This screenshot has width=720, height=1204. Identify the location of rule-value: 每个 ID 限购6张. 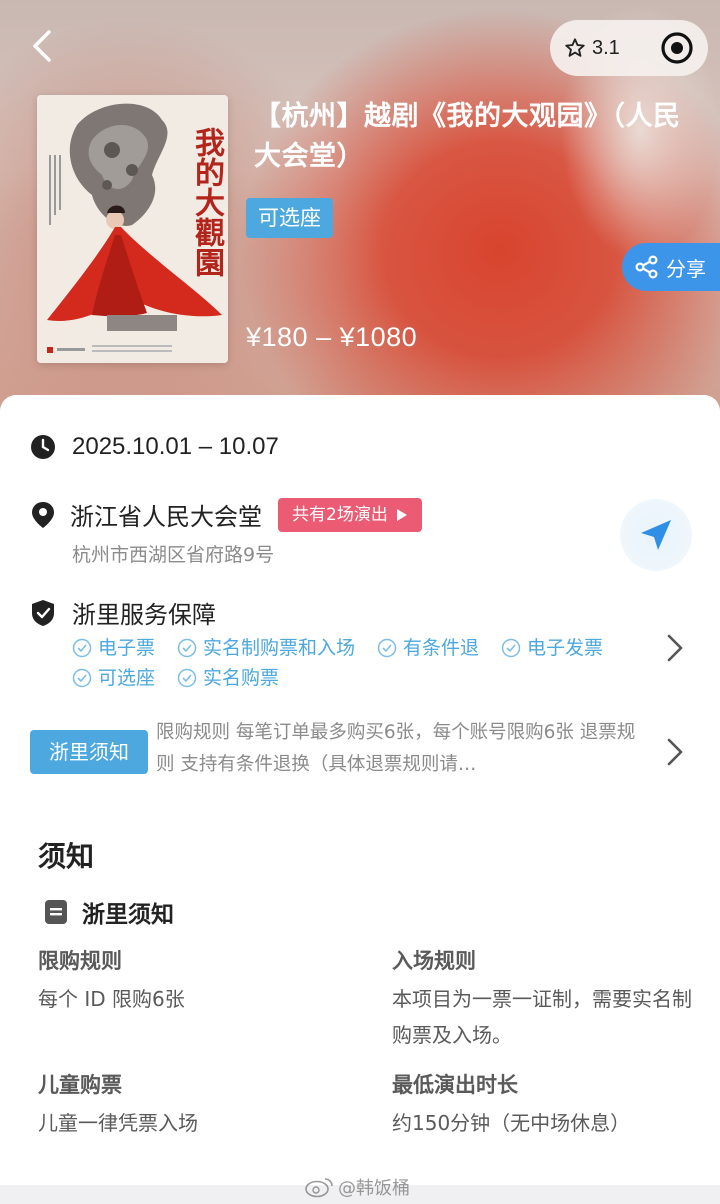
(111, 999).